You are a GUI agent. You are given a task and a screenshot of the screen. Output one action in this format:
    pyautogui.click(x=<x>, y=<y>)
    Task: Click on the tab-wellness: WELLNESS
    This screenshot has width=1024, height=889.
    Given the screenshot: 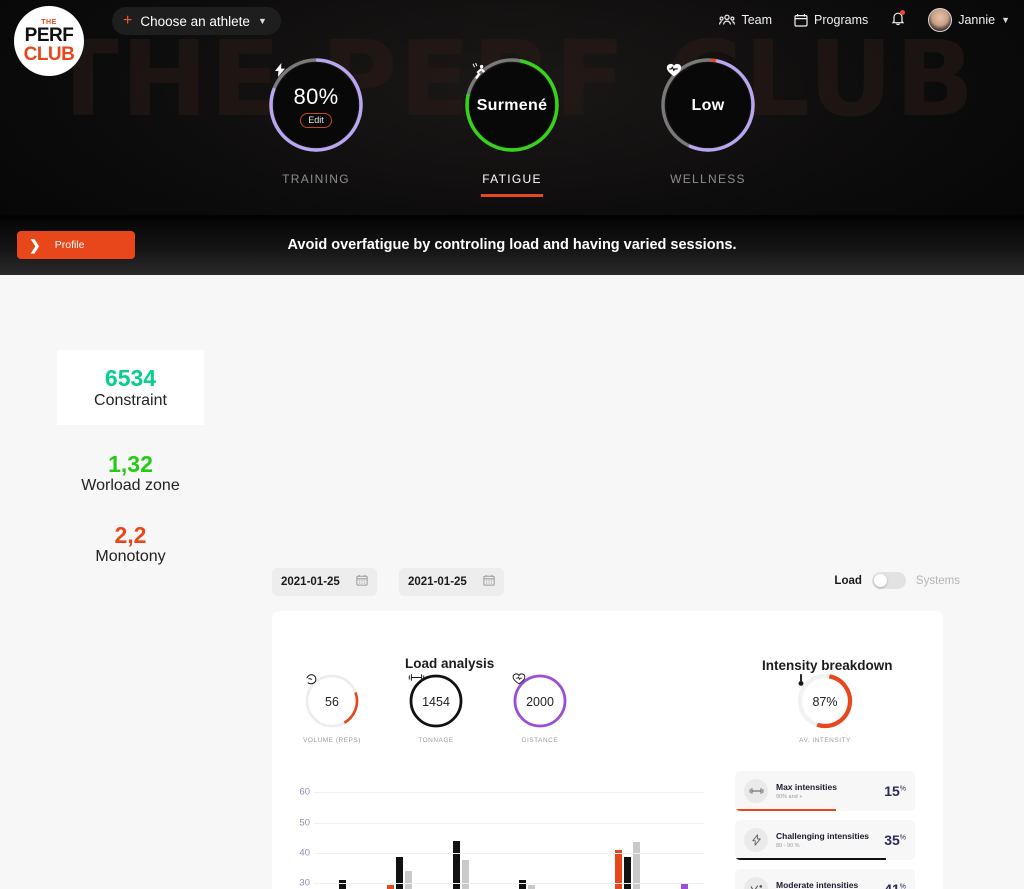 What is the action you would take?
    pyautogui.click(x=708, y=179)
    